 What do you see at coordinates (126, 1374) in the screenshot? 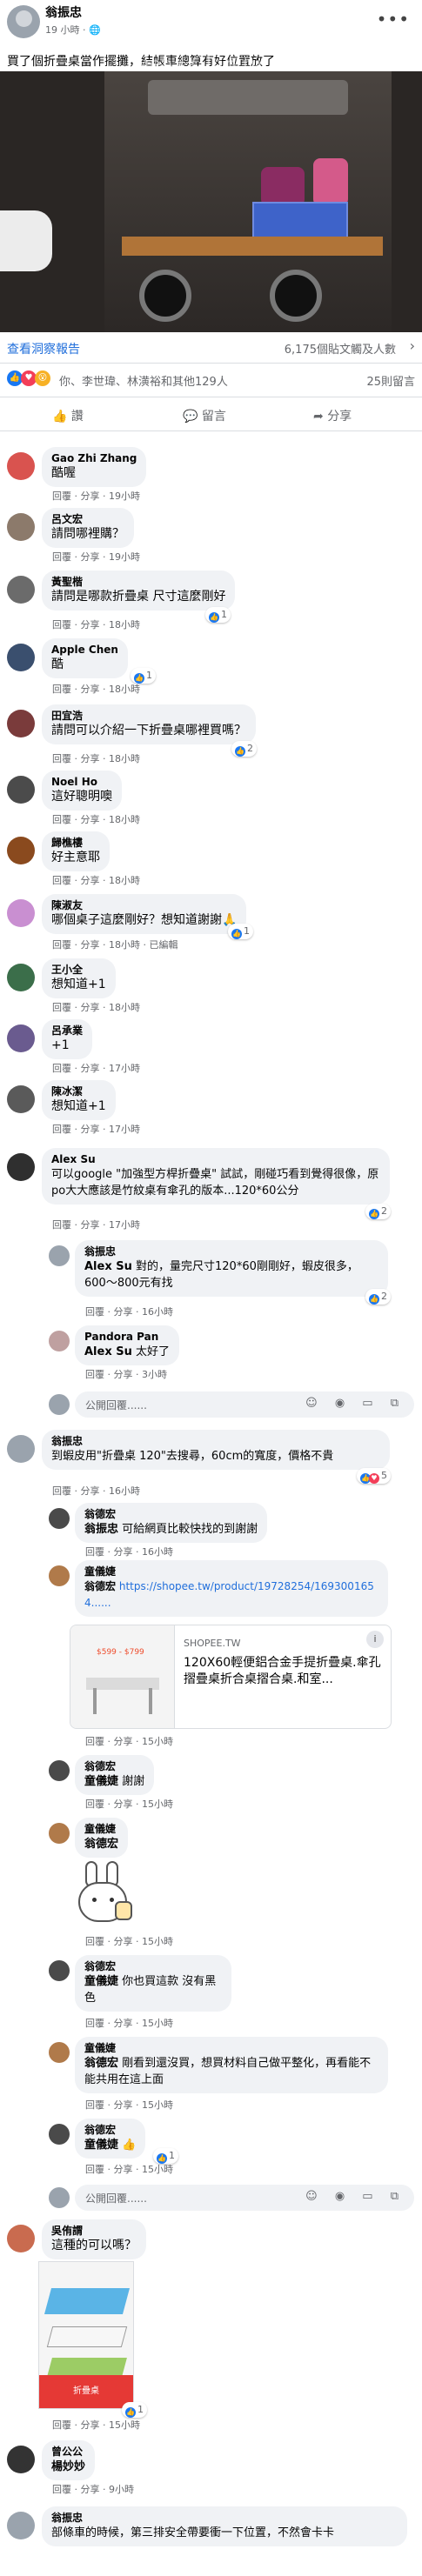
I see `comment-actions: 回覆 · 分享 · 3小時` at bounding box center [126, 1374].